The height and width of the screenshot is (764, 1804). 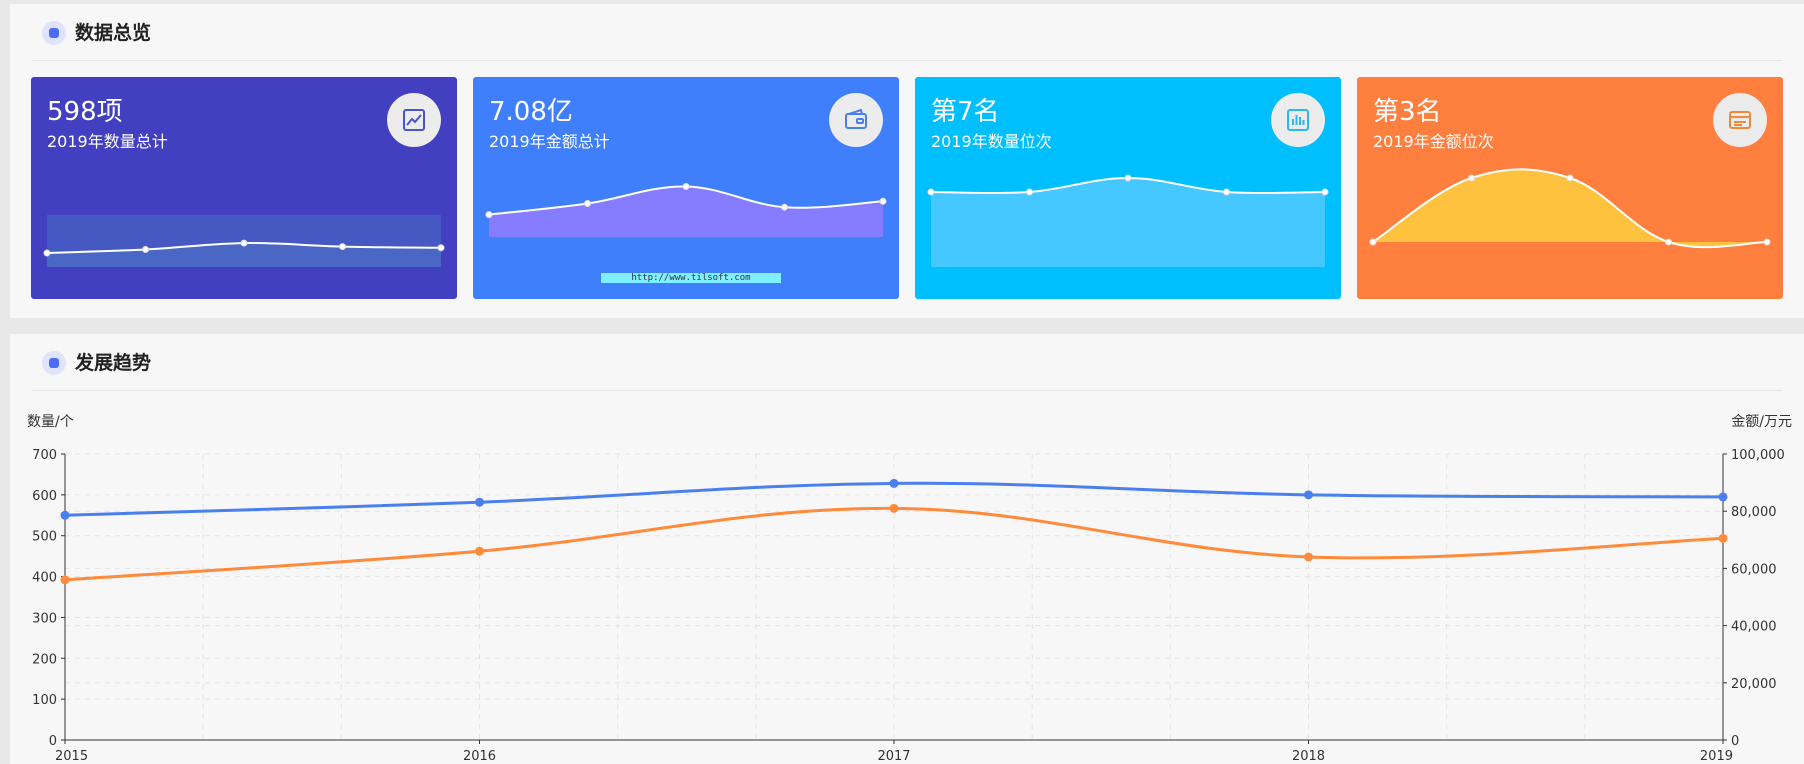 I want to click on y-right-tick-label: 60,000, so click(x=1754, y=569).